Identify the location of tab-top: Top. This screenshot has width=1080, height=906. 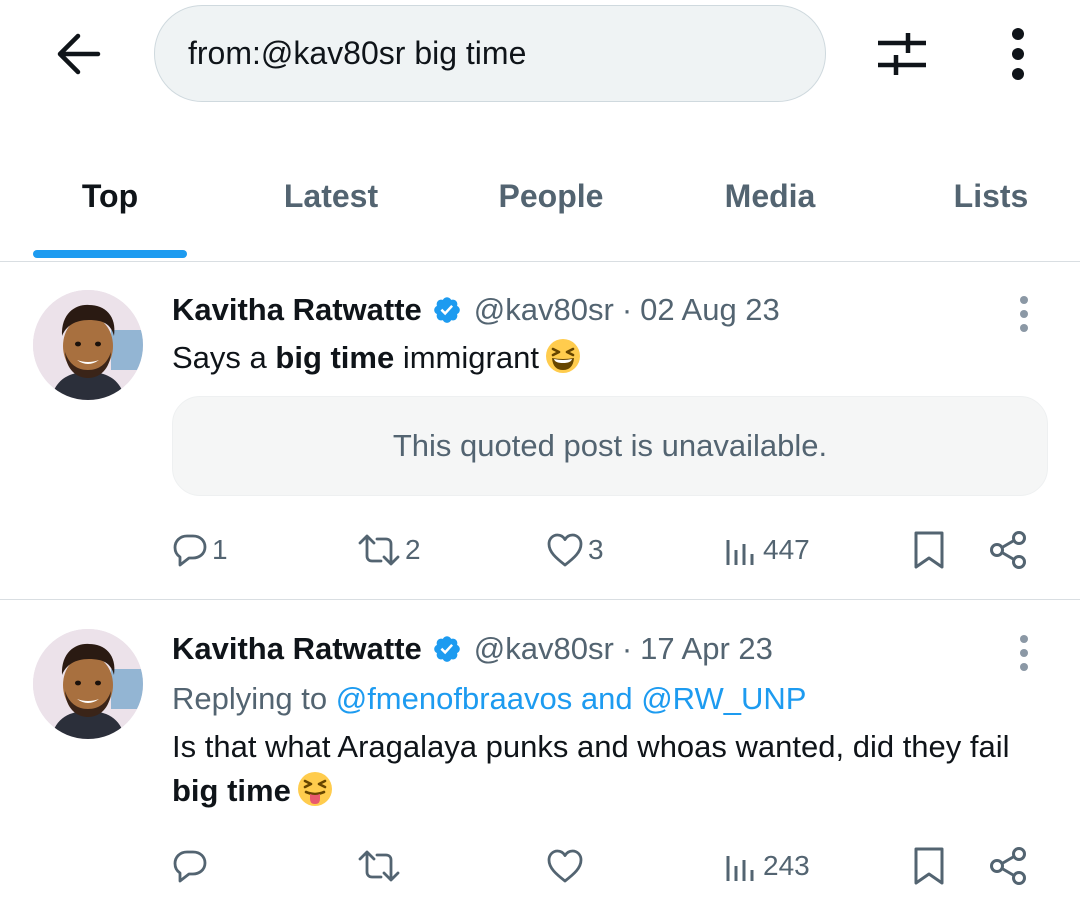
(110, 196).